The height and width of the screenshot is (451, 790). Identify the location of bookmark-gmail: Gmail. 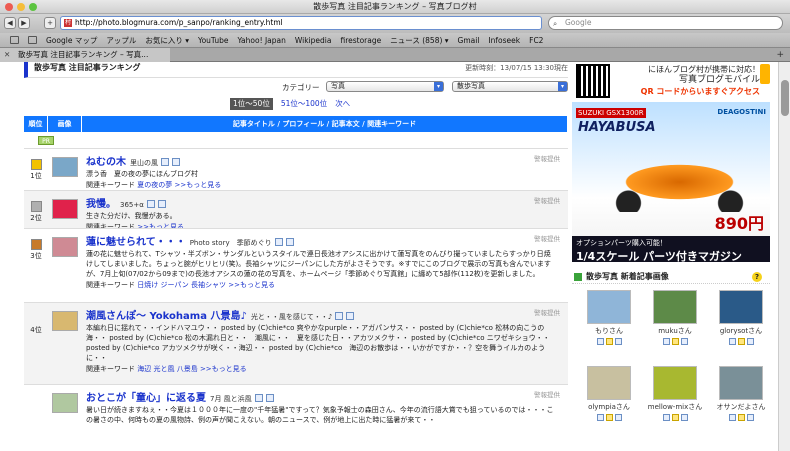
(469, 40).